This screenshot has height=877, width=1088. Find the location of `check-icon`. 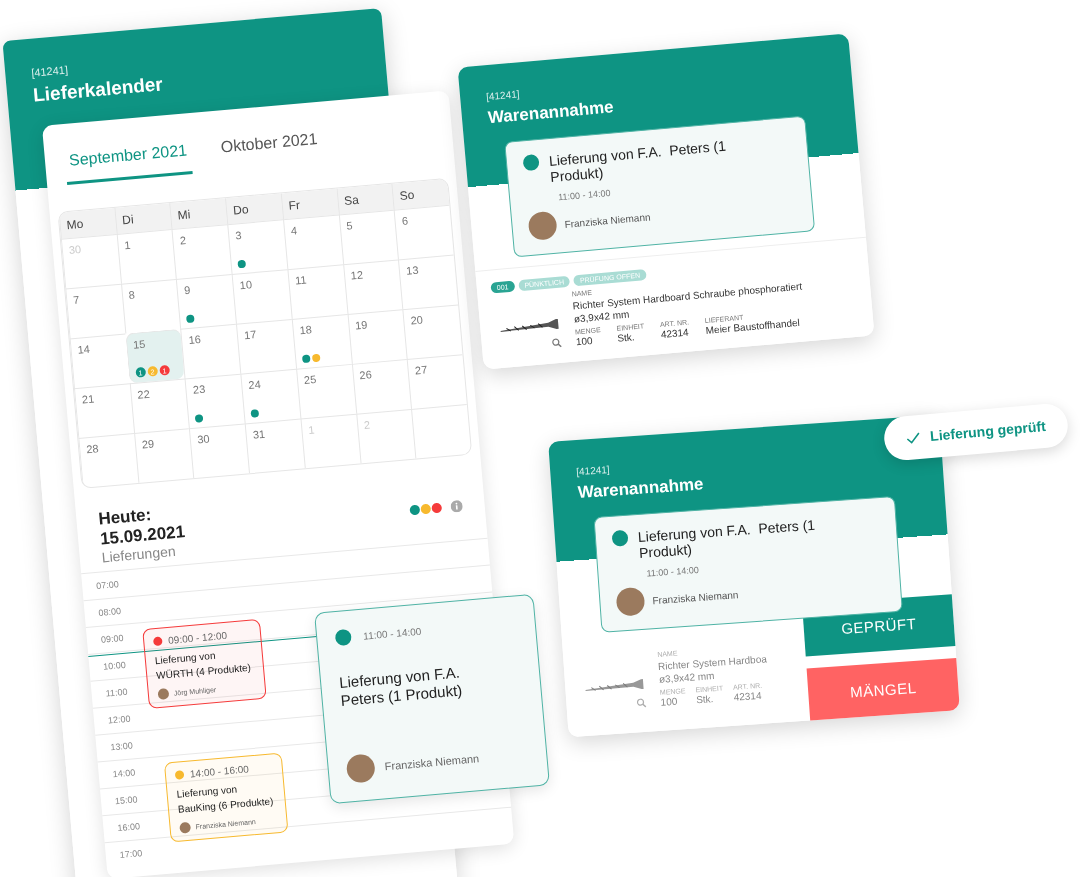

check-icon is located at coordinates (913, 437).